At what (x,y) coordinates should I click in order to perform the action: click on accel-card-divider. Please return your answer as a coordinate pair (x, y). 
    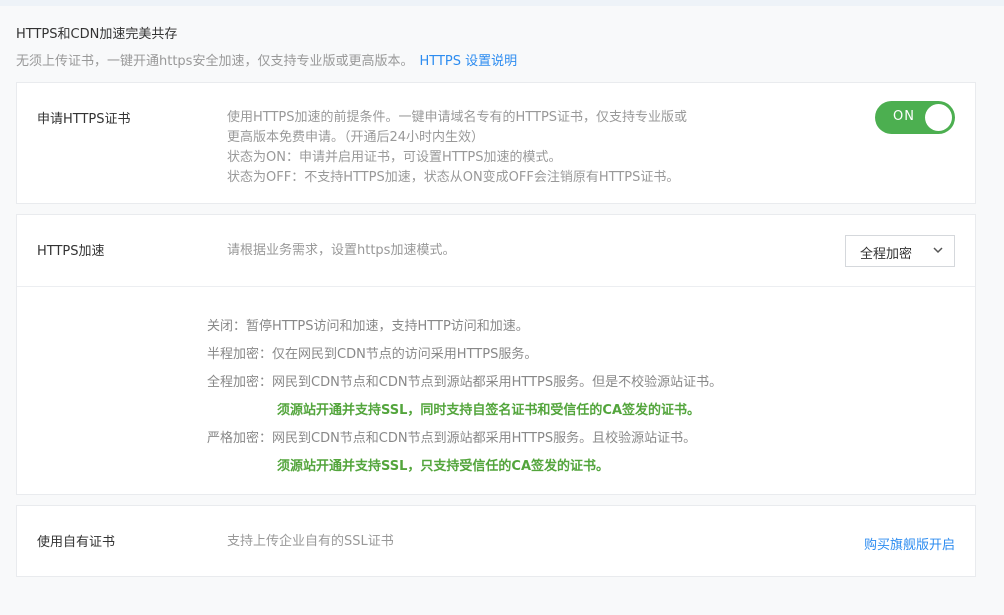
    Looking at the image, I should click on (496, 286).